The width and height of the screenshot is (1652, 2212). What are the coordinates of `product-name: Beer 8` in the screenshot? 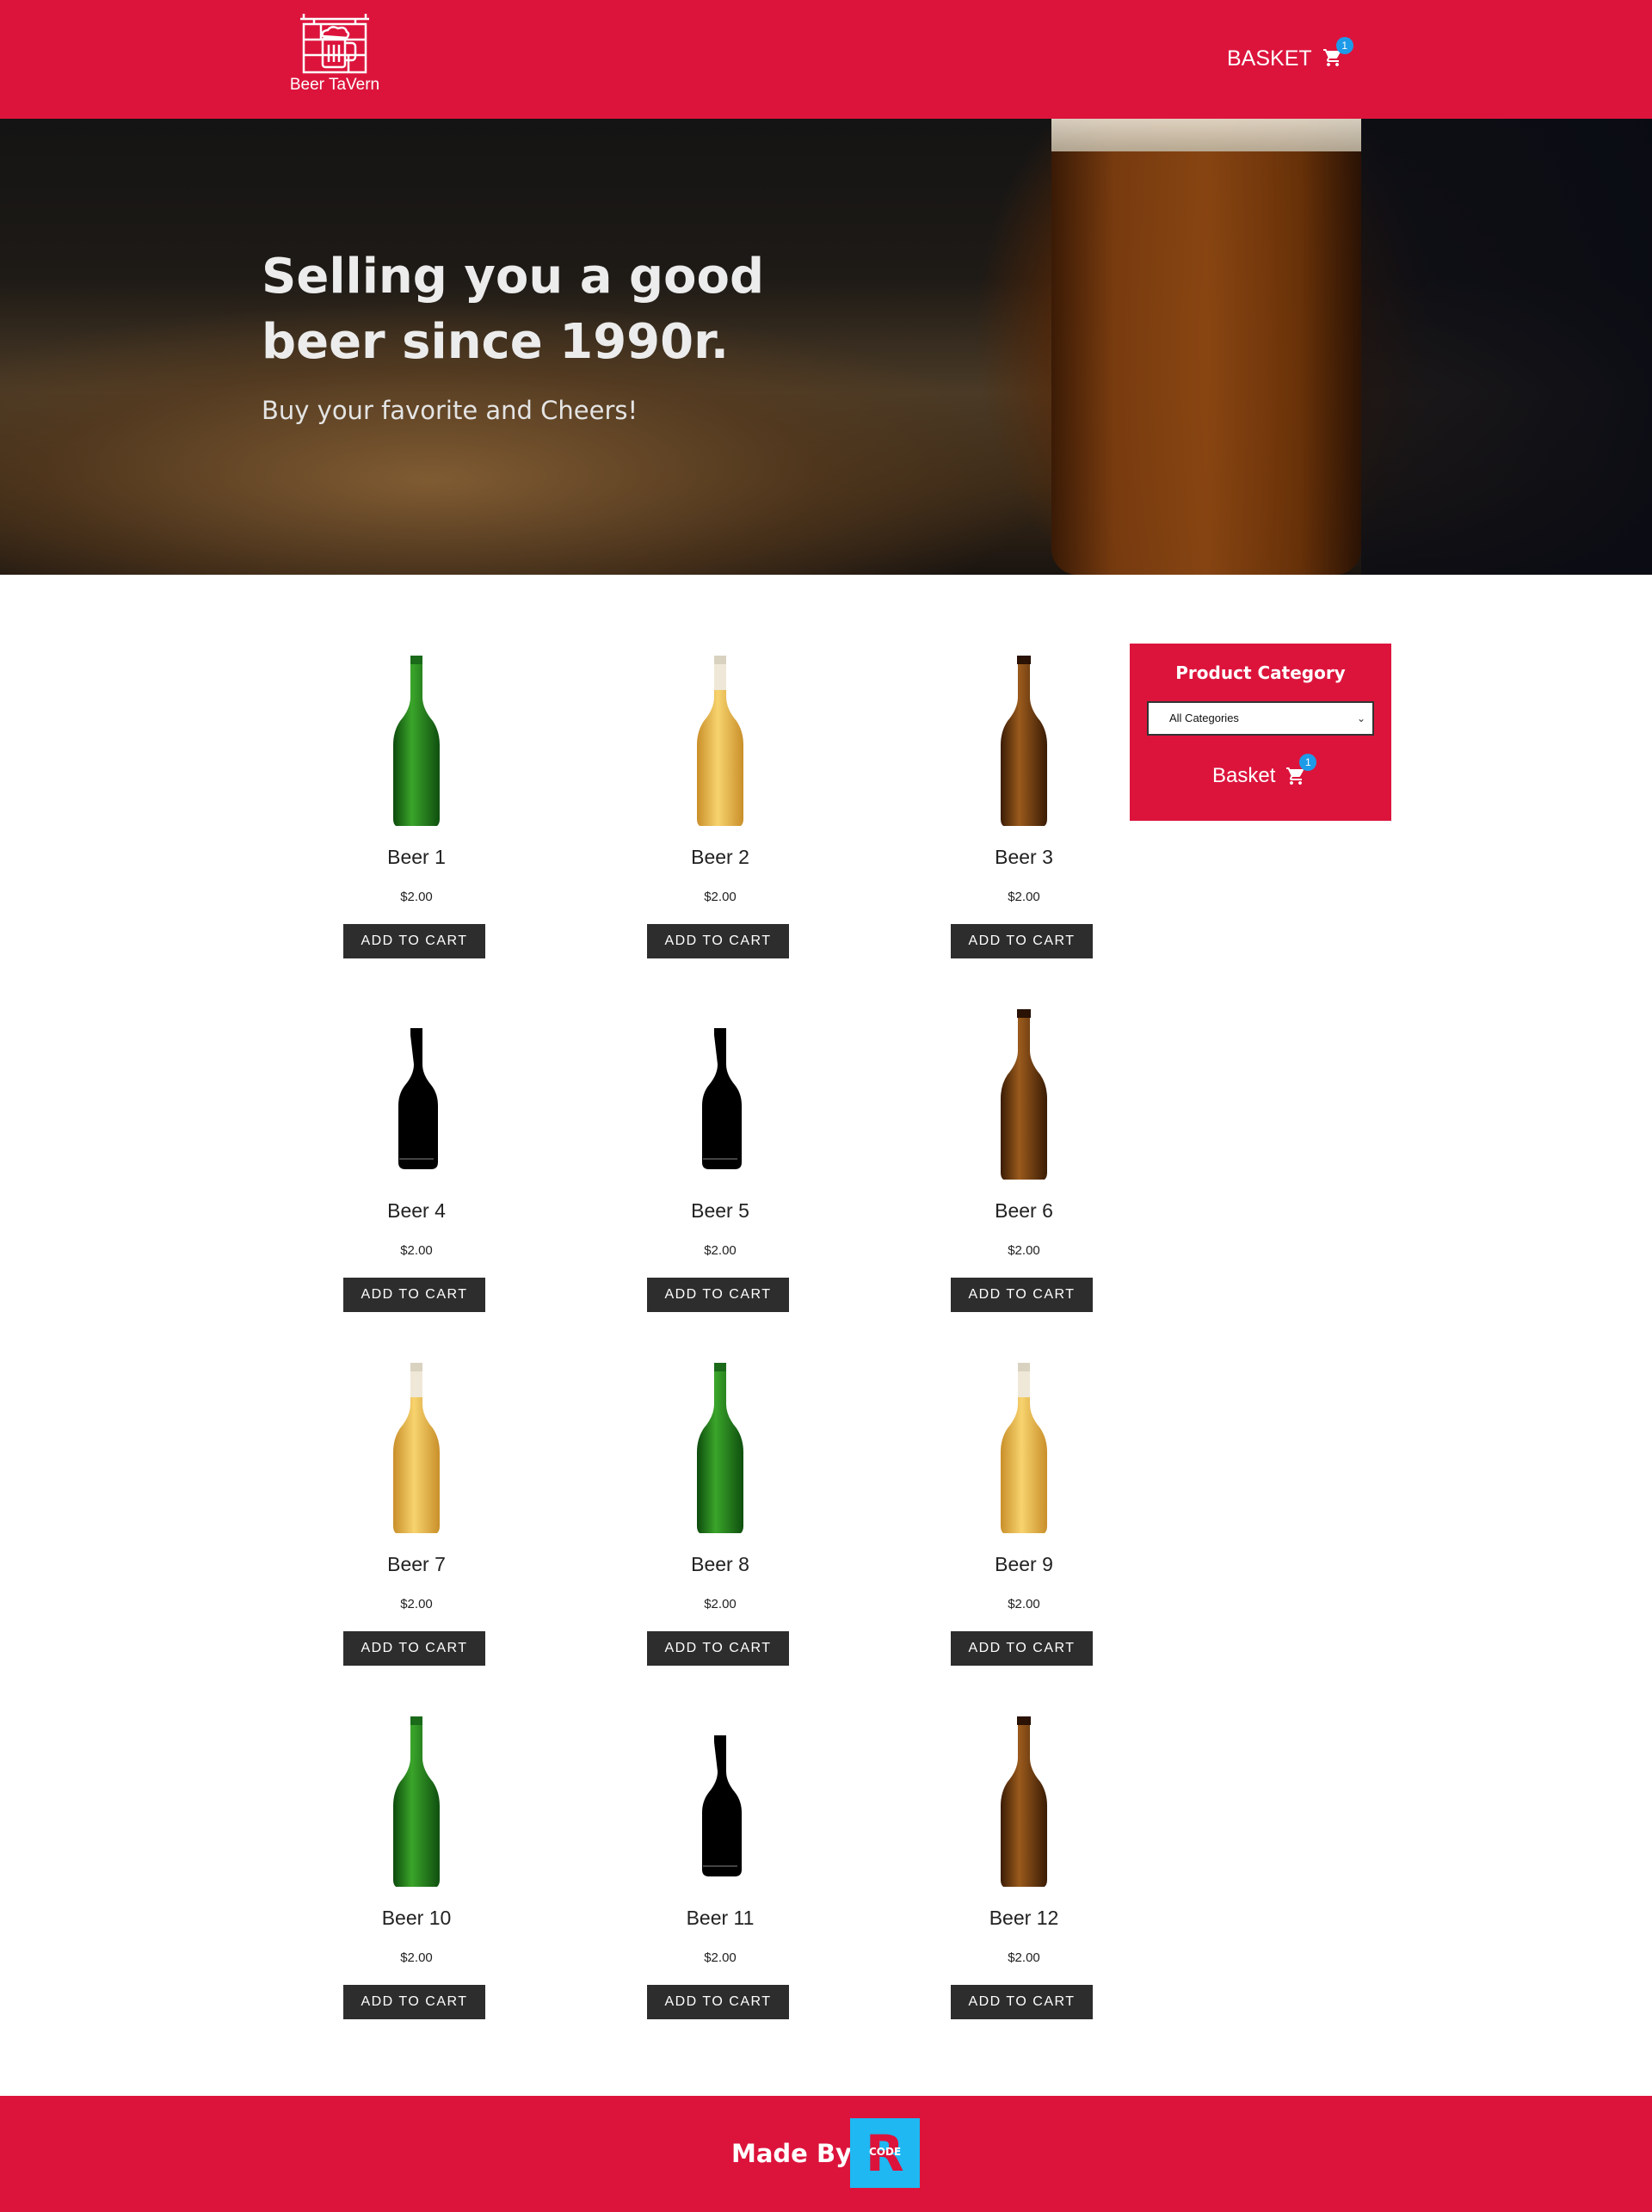 It's located at (720, 1564).